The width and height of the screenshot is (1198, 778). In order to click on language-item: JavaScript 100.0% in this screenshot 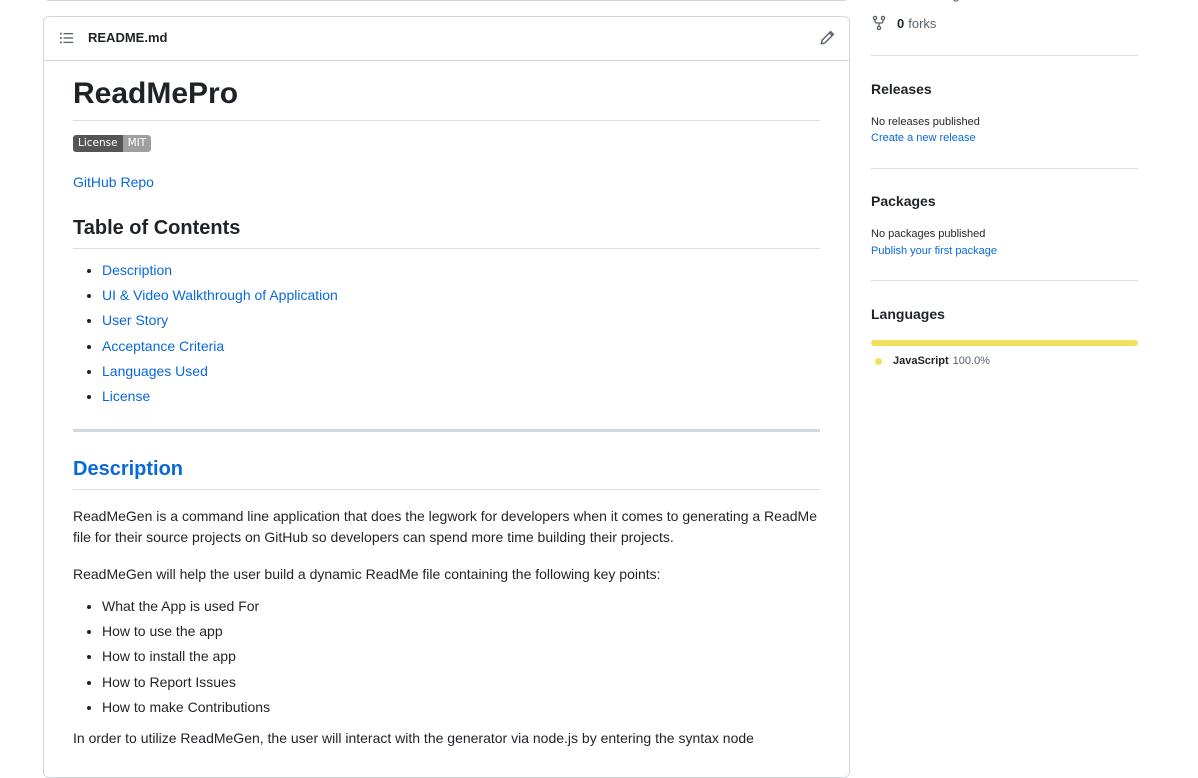, I will do `click(932, 361)`.